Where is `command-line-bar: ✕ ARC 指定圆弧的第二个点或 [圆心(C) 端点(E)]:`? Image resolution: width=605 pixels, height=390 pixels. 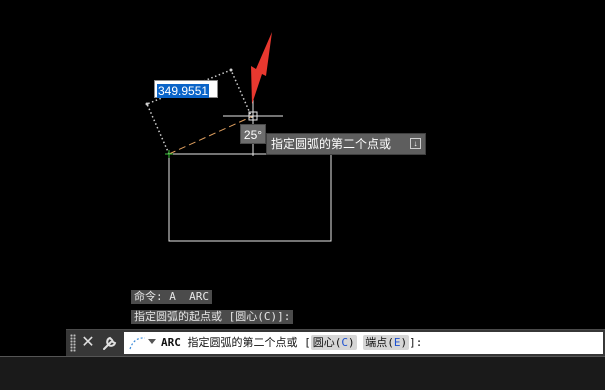
command-line-bar: ✕ ARC 指定圆弧的第二个点或 [圆心(C) 端点(E)]: is located at coordinates (335, 343).